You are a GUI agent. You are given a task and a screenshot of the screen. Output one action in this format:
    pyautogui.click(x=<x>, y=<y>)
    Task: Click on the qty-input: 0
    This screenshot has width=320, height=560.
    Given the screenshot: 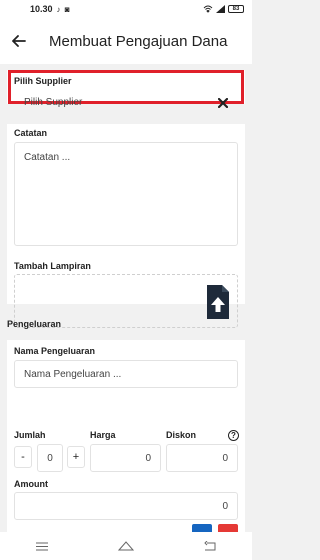 What is the action you would take?
    pyautogui.click(x=50, y=458)
    